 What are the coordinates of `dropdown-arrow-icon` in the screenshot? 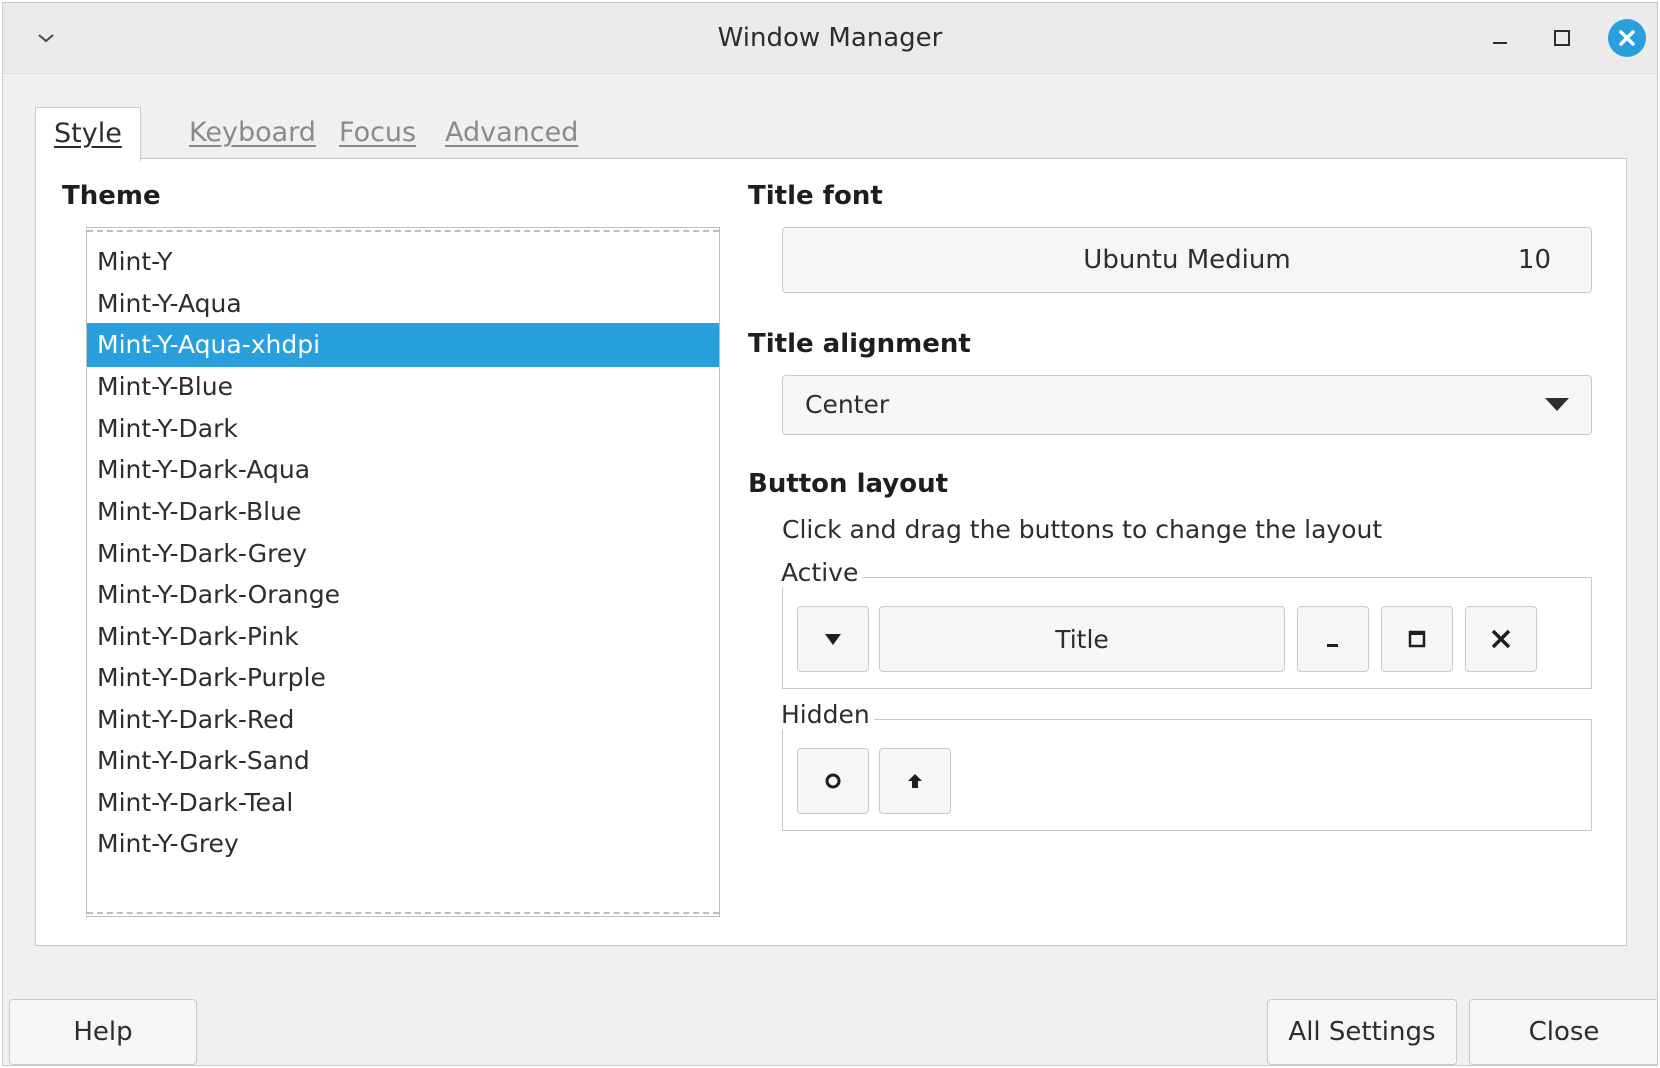 It's located at (1557, 404).